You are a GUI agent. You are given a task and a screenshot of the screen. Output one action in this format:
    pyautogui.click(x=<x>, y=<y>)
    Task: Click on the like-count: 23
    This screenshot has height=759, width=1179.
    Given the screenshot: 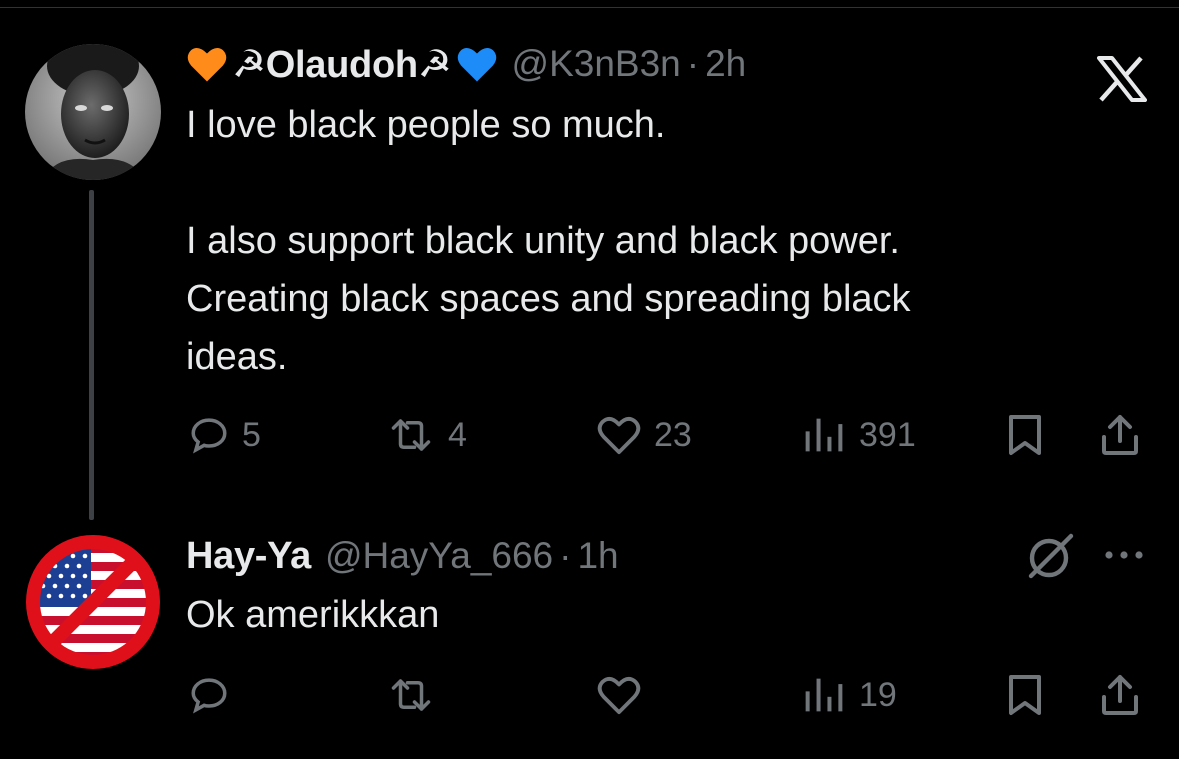 What is the action you would take?
    pyautogui.click(x=673, y=434)
    